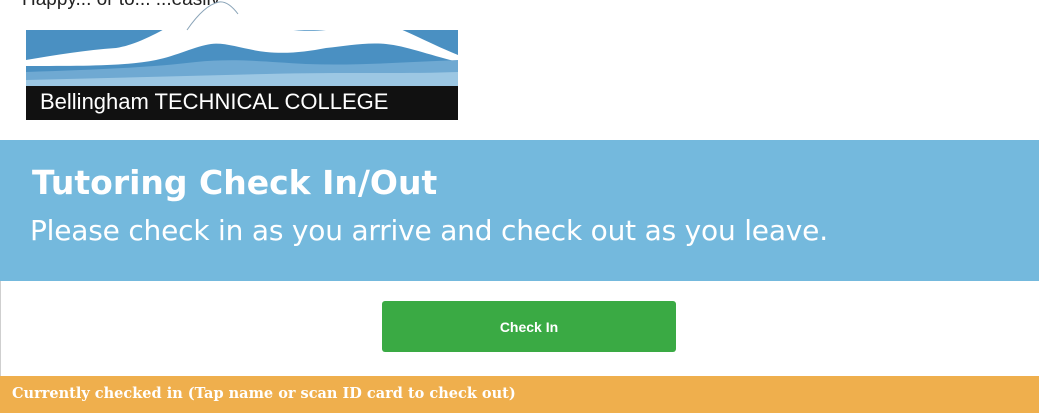  I want to click on logo-text: Bellingham TECHNICAL COLLEGE, so click(214, 101).